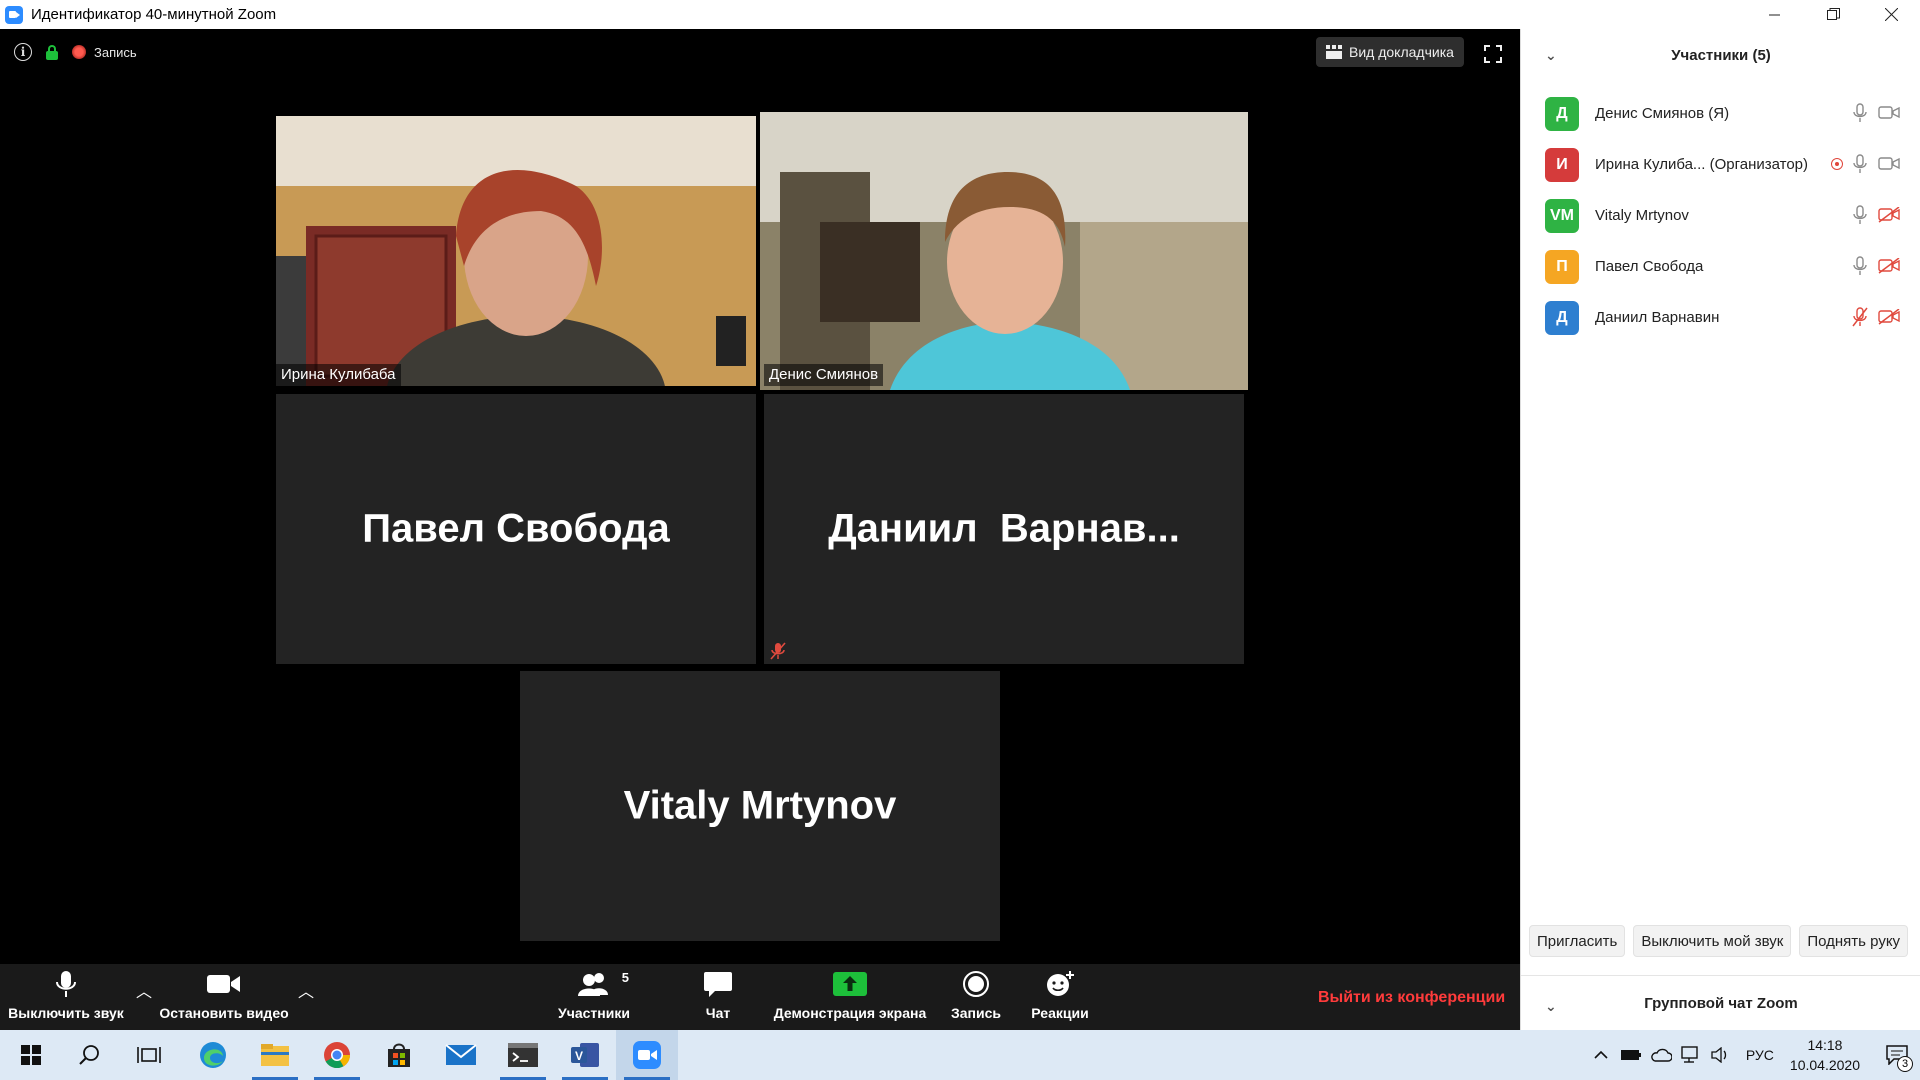 Image resolution: width=1920 pixels, height=1080 pixels. I want to click on collapse-chevron-icon: ⌄, so click(1551, 55).